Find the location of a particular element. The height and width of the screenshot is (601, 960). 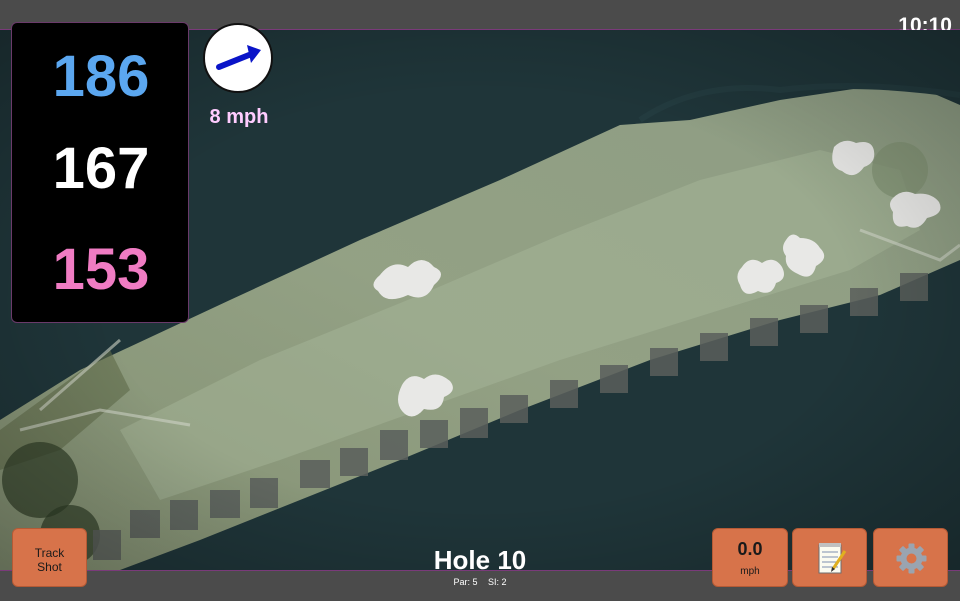

notepad-icon is located at coordinates (832, 558).